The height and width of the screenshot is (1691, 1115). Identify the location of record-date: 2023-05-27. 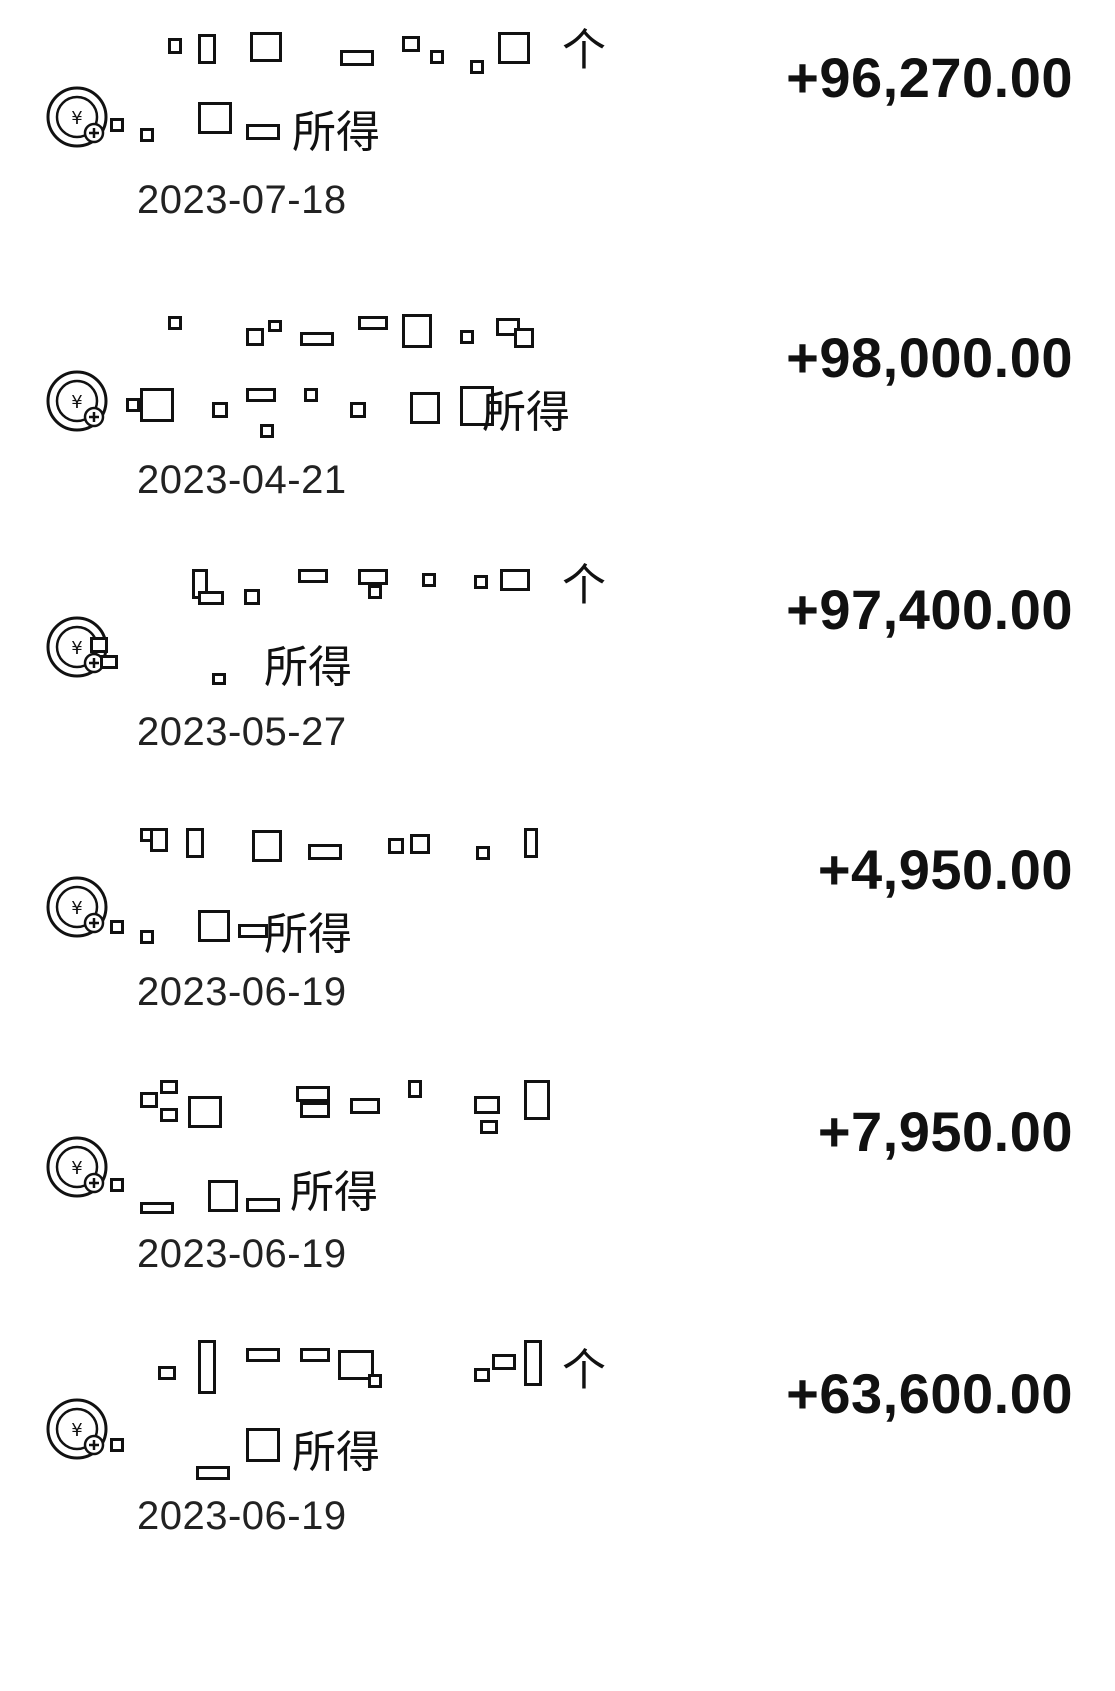
(242, 732).